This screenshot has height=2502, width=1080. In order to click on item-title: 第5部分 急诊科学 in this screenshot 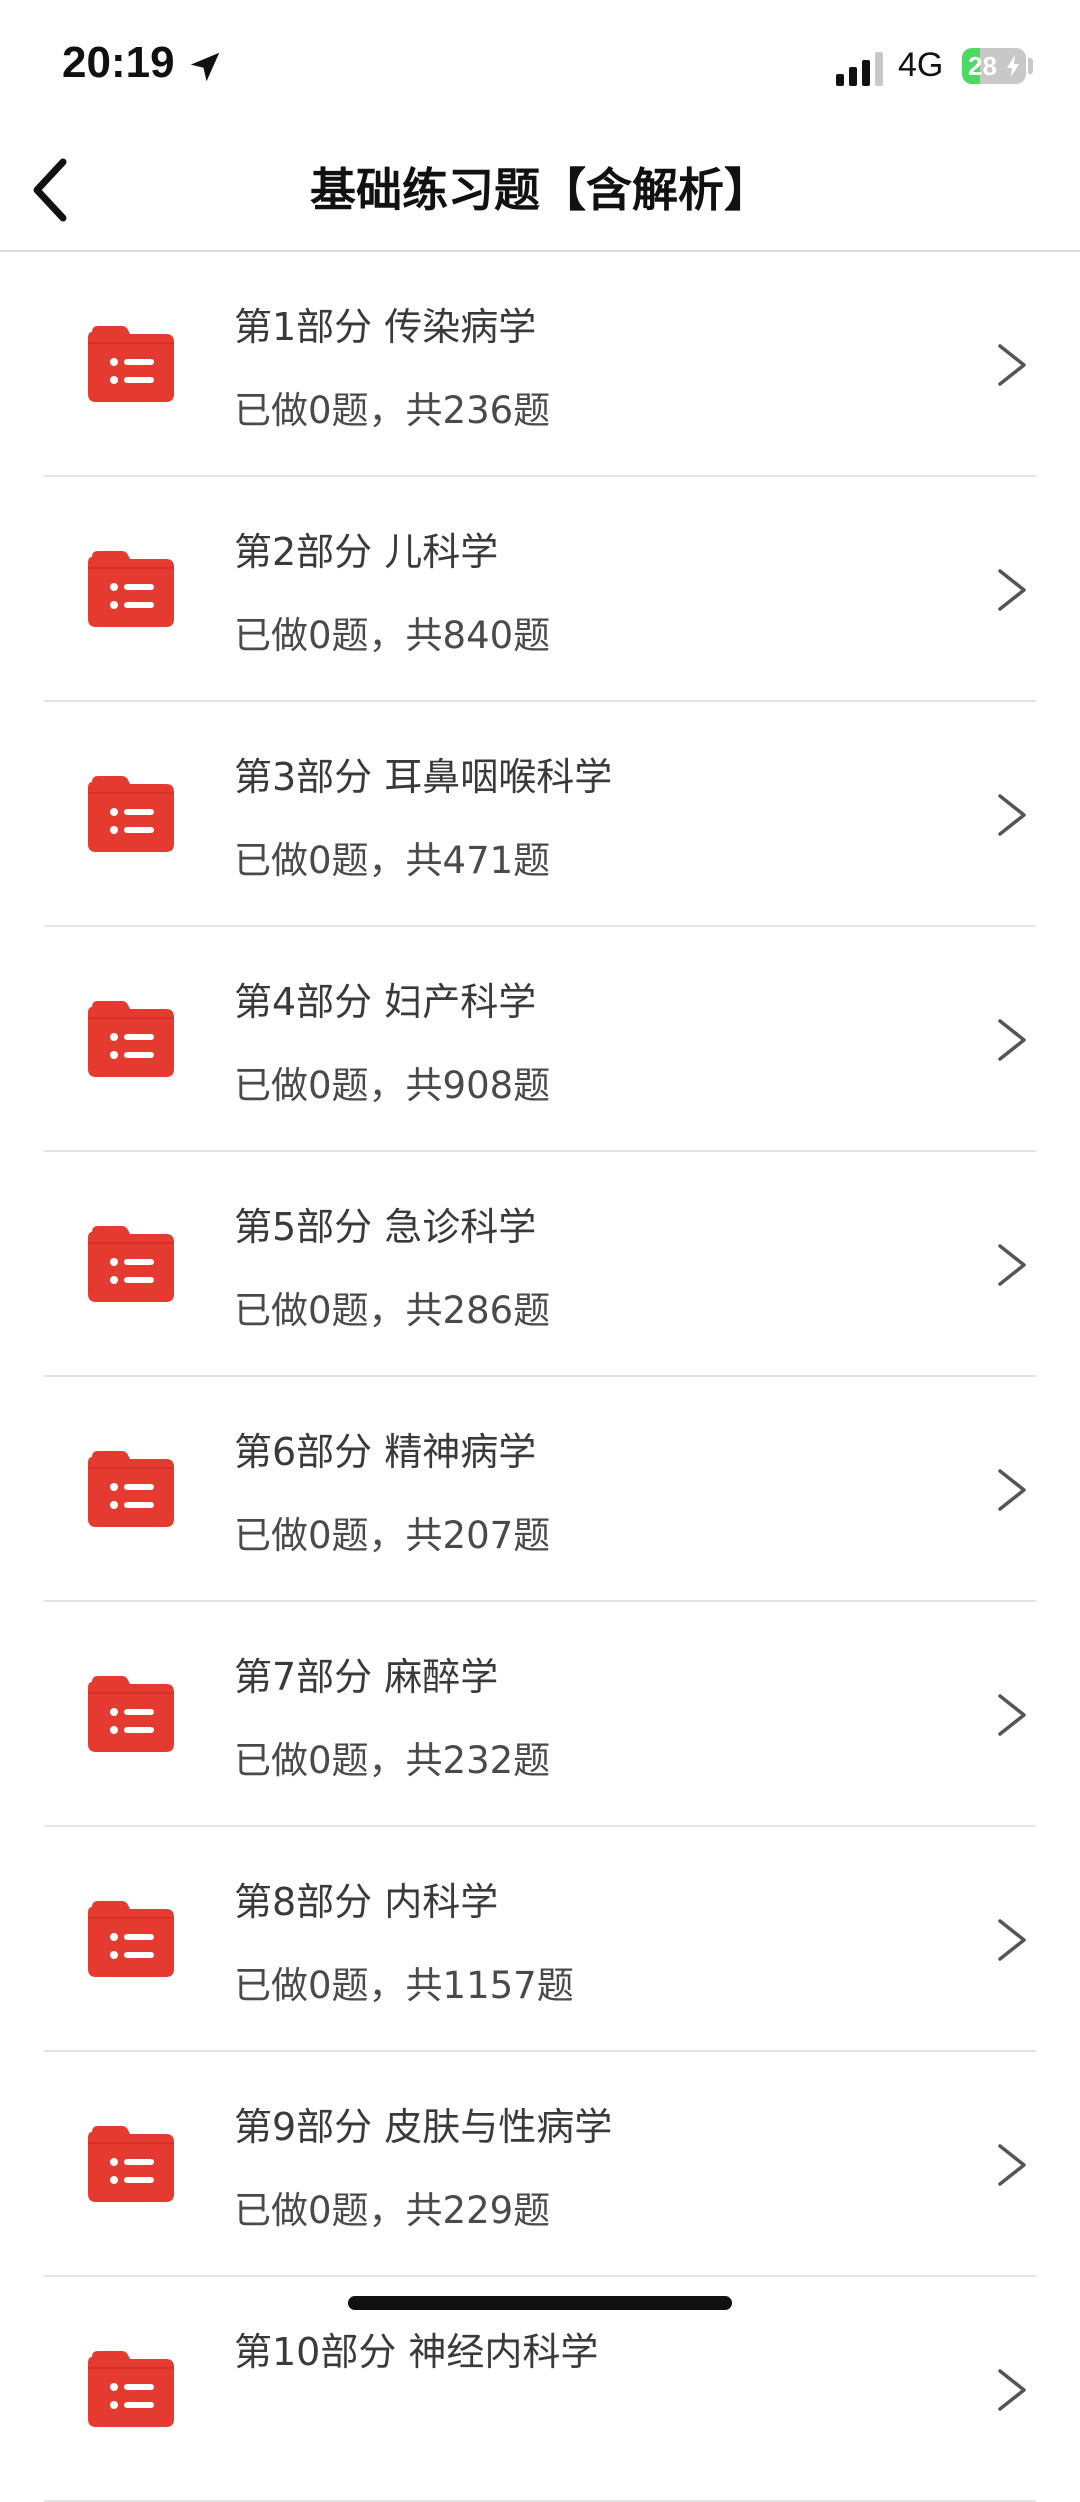, I will do `click(385, 1227)`.